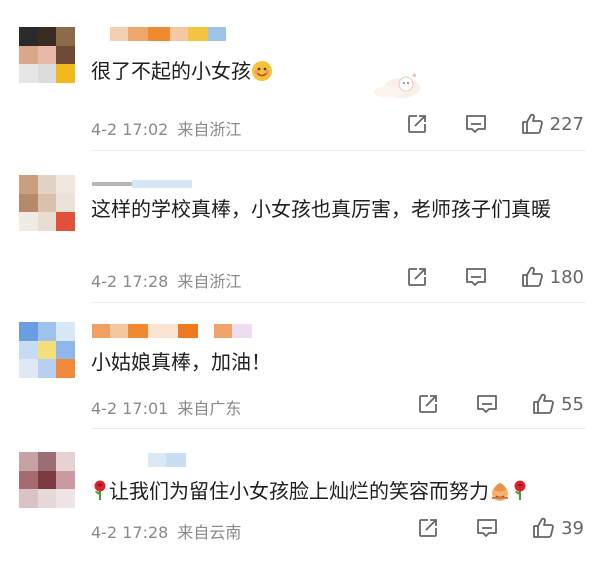 This screenshot has width=600, height=562. Describe the element at coordinates (566, 277) in the screenshot. I see `like-count: 180` at that location.